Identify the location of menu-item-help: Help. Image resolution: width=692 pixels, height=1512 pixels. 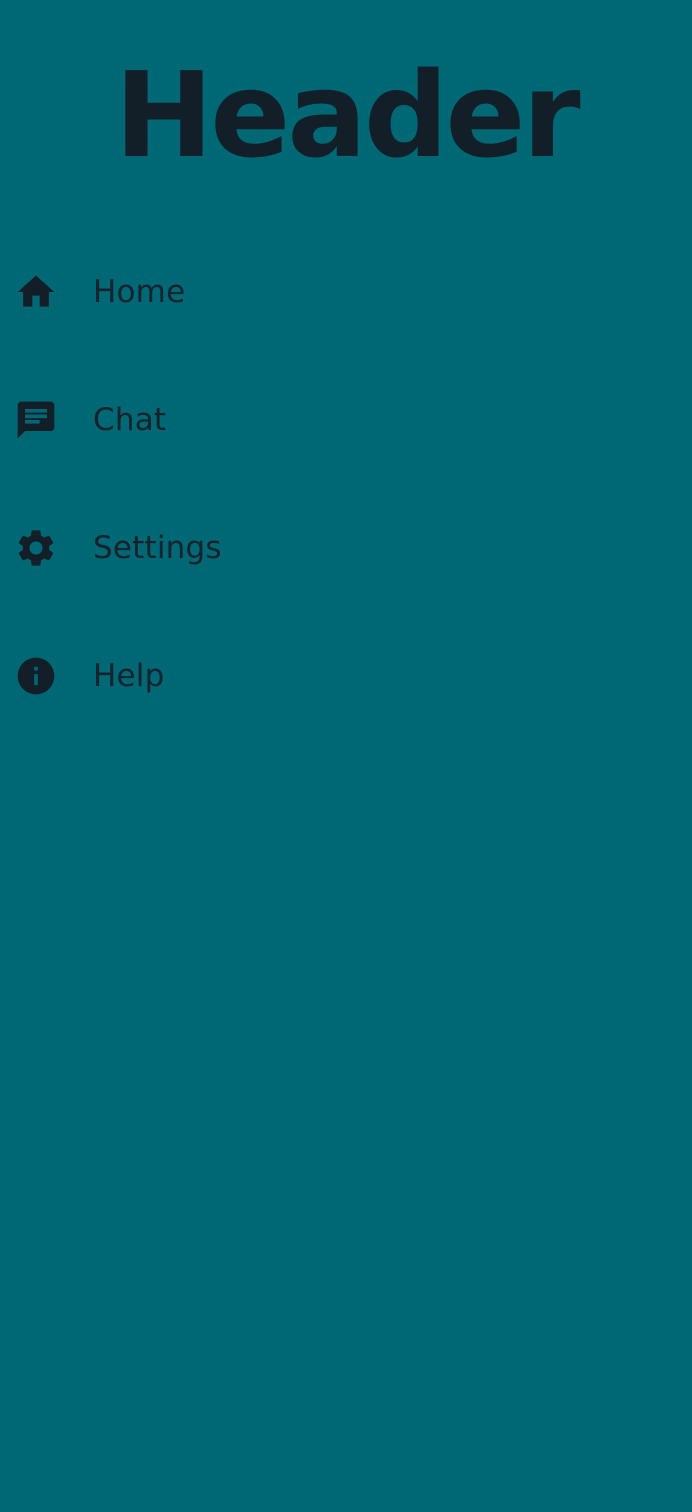
(346, 676).